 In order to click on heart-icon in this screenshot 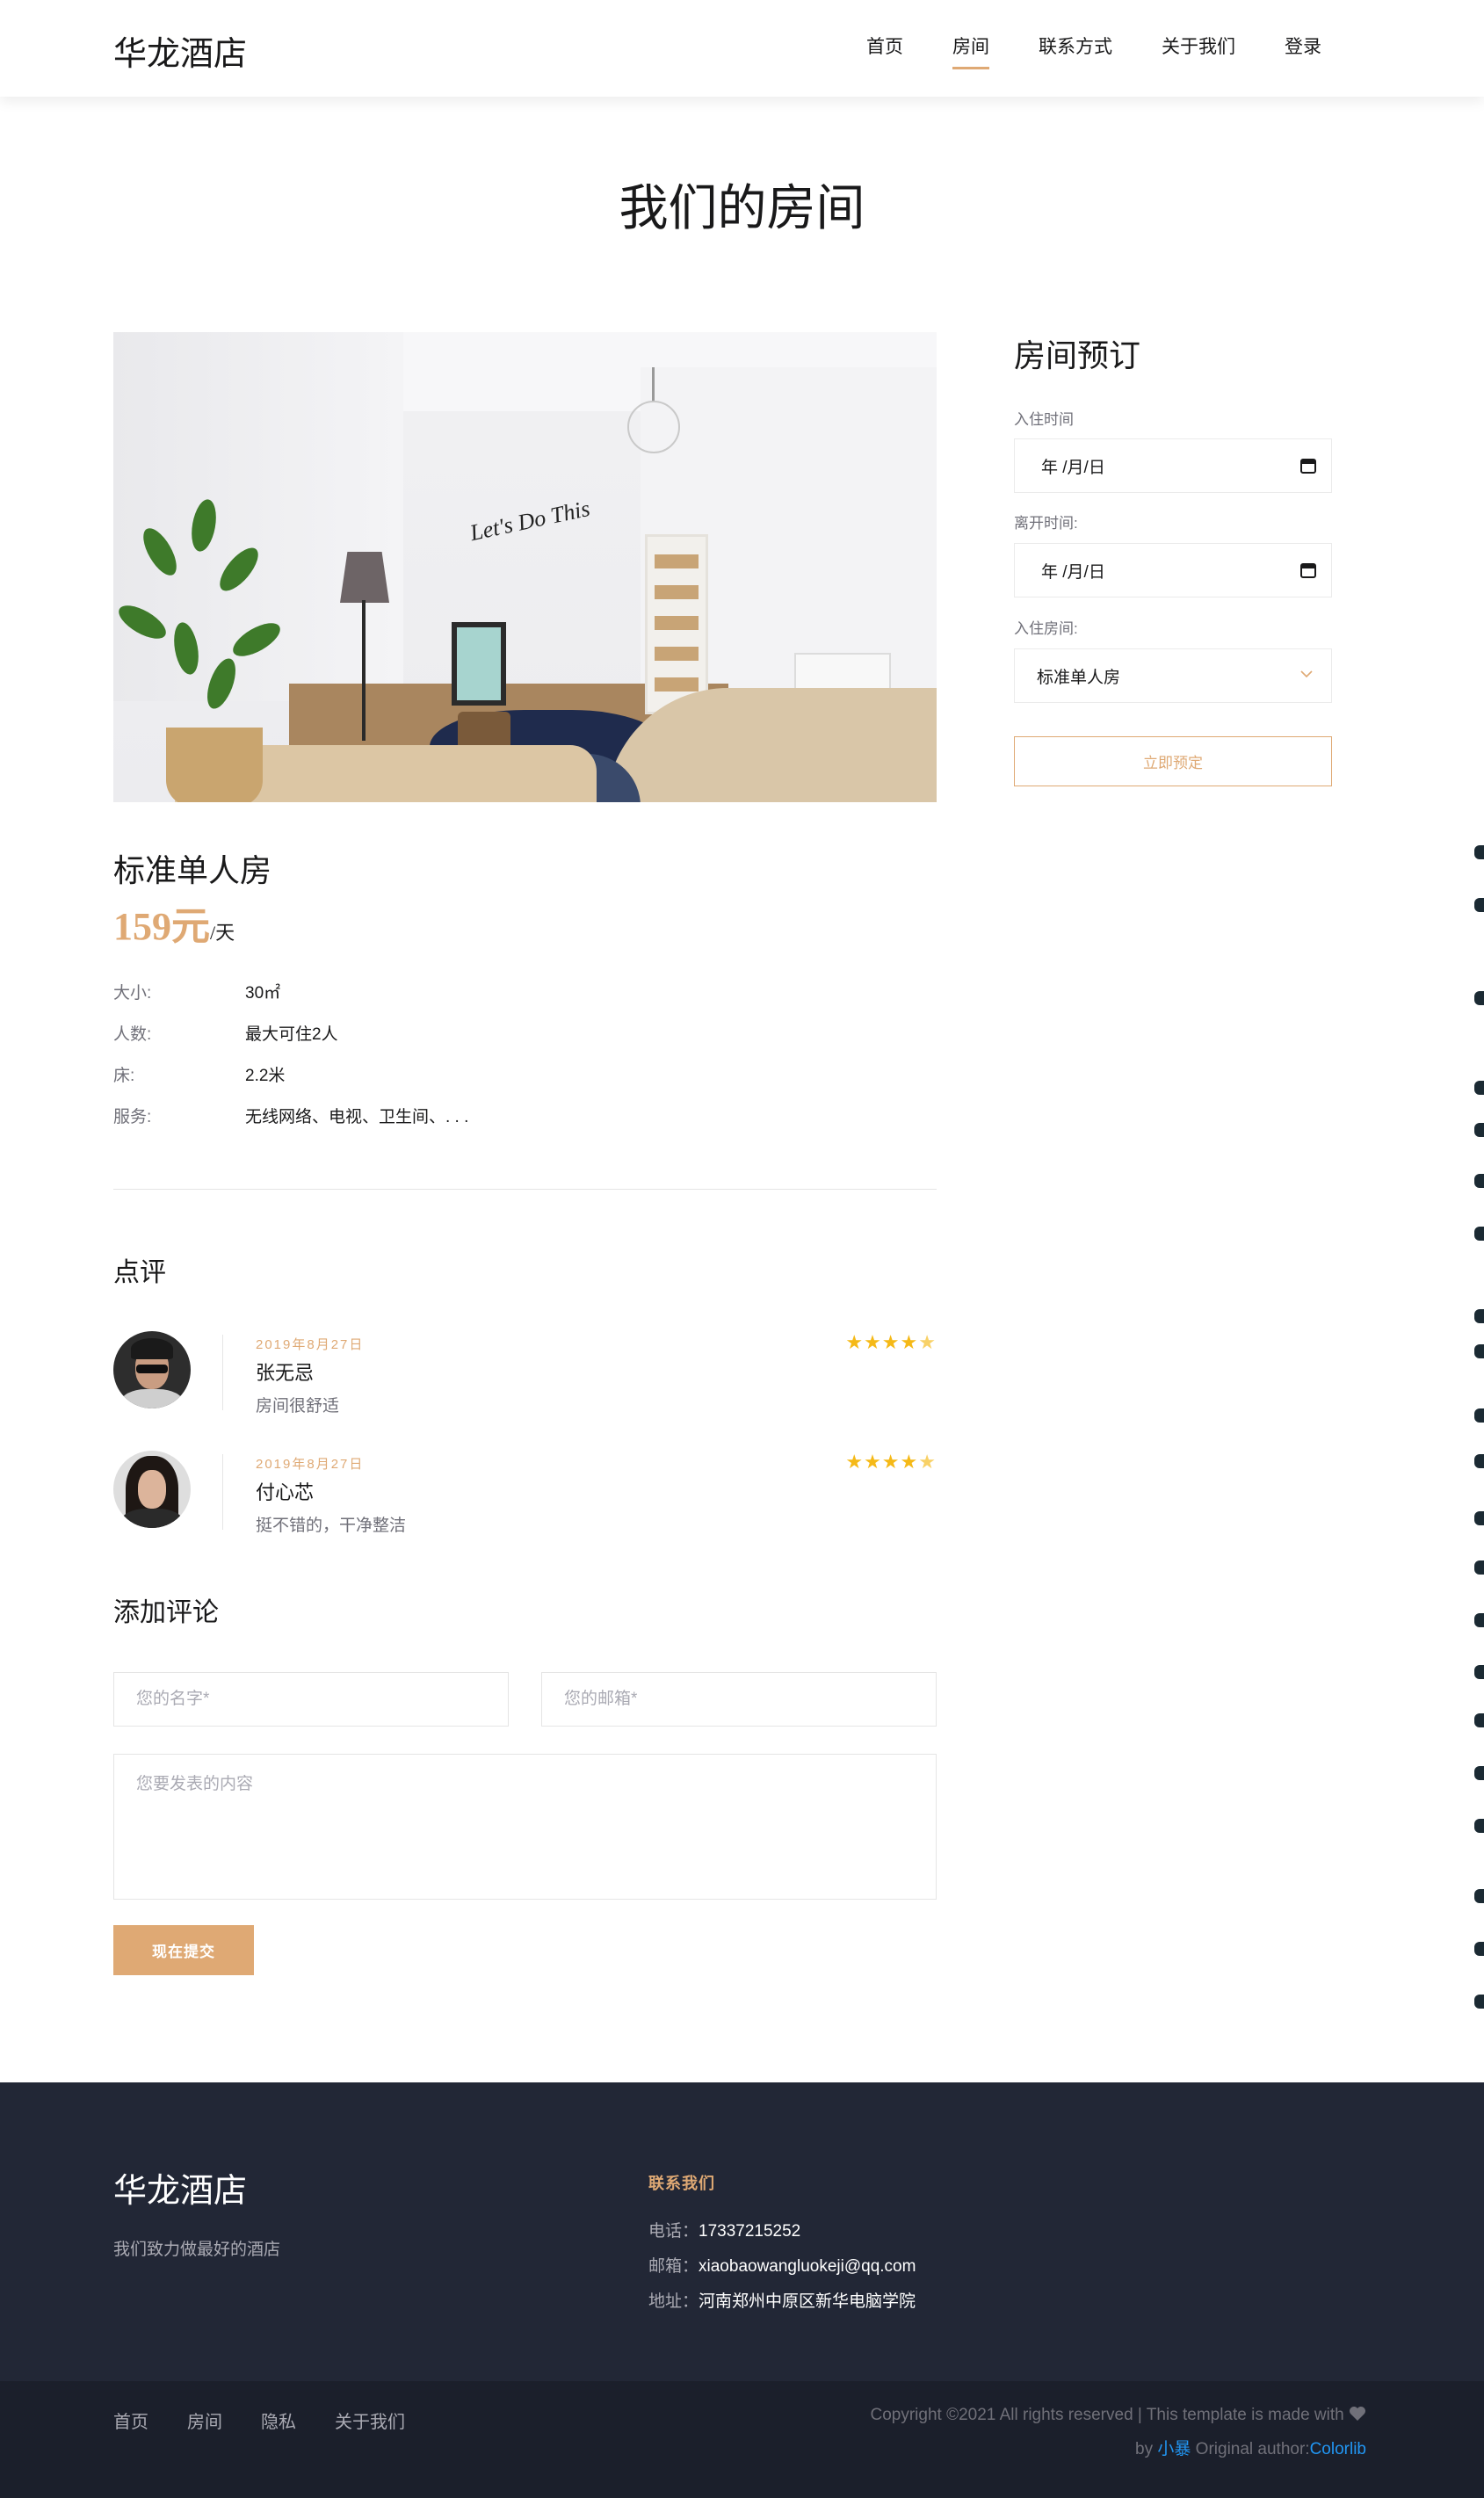, I will do `click(1358, 2414)`.